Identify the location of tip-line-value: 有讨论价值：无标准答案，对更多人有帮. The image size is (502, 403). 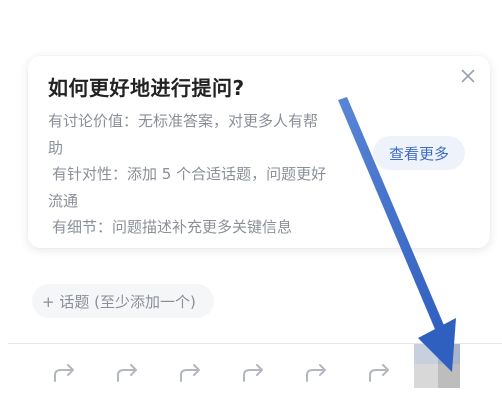
(183, 121).